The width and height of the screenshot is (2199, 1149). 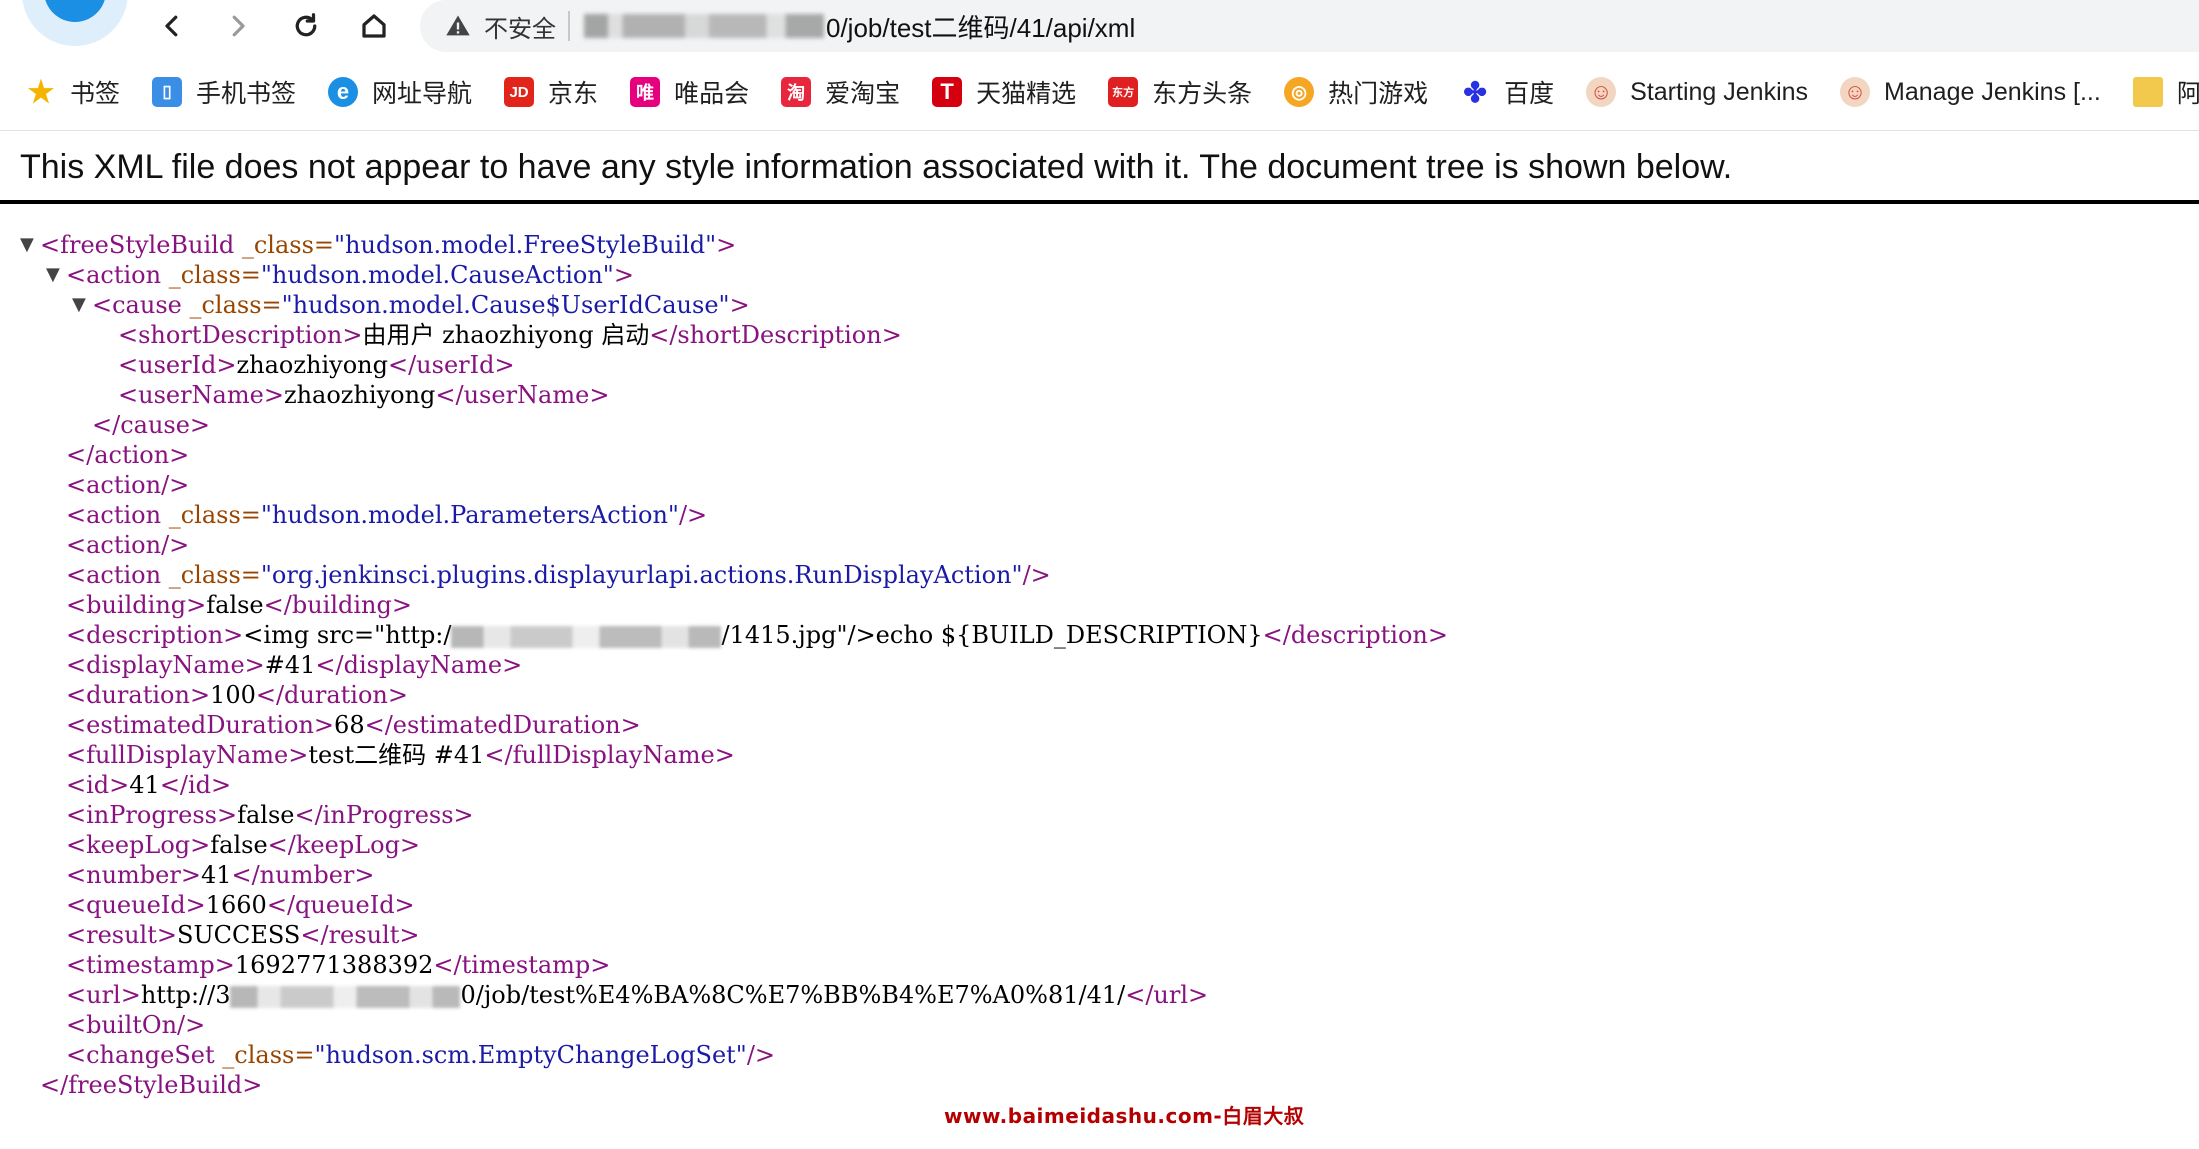 What do you see at coordinates (1475, 92) in the screenshot?
I see `baidu-paw-icon: ✤` at bounding box center [1475, 92].